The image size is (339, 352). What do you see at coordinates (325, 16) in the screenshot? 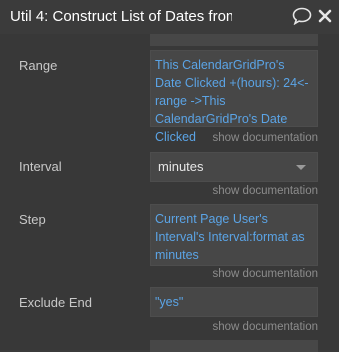
I see `close-icon` at bounding box center [325, 16].